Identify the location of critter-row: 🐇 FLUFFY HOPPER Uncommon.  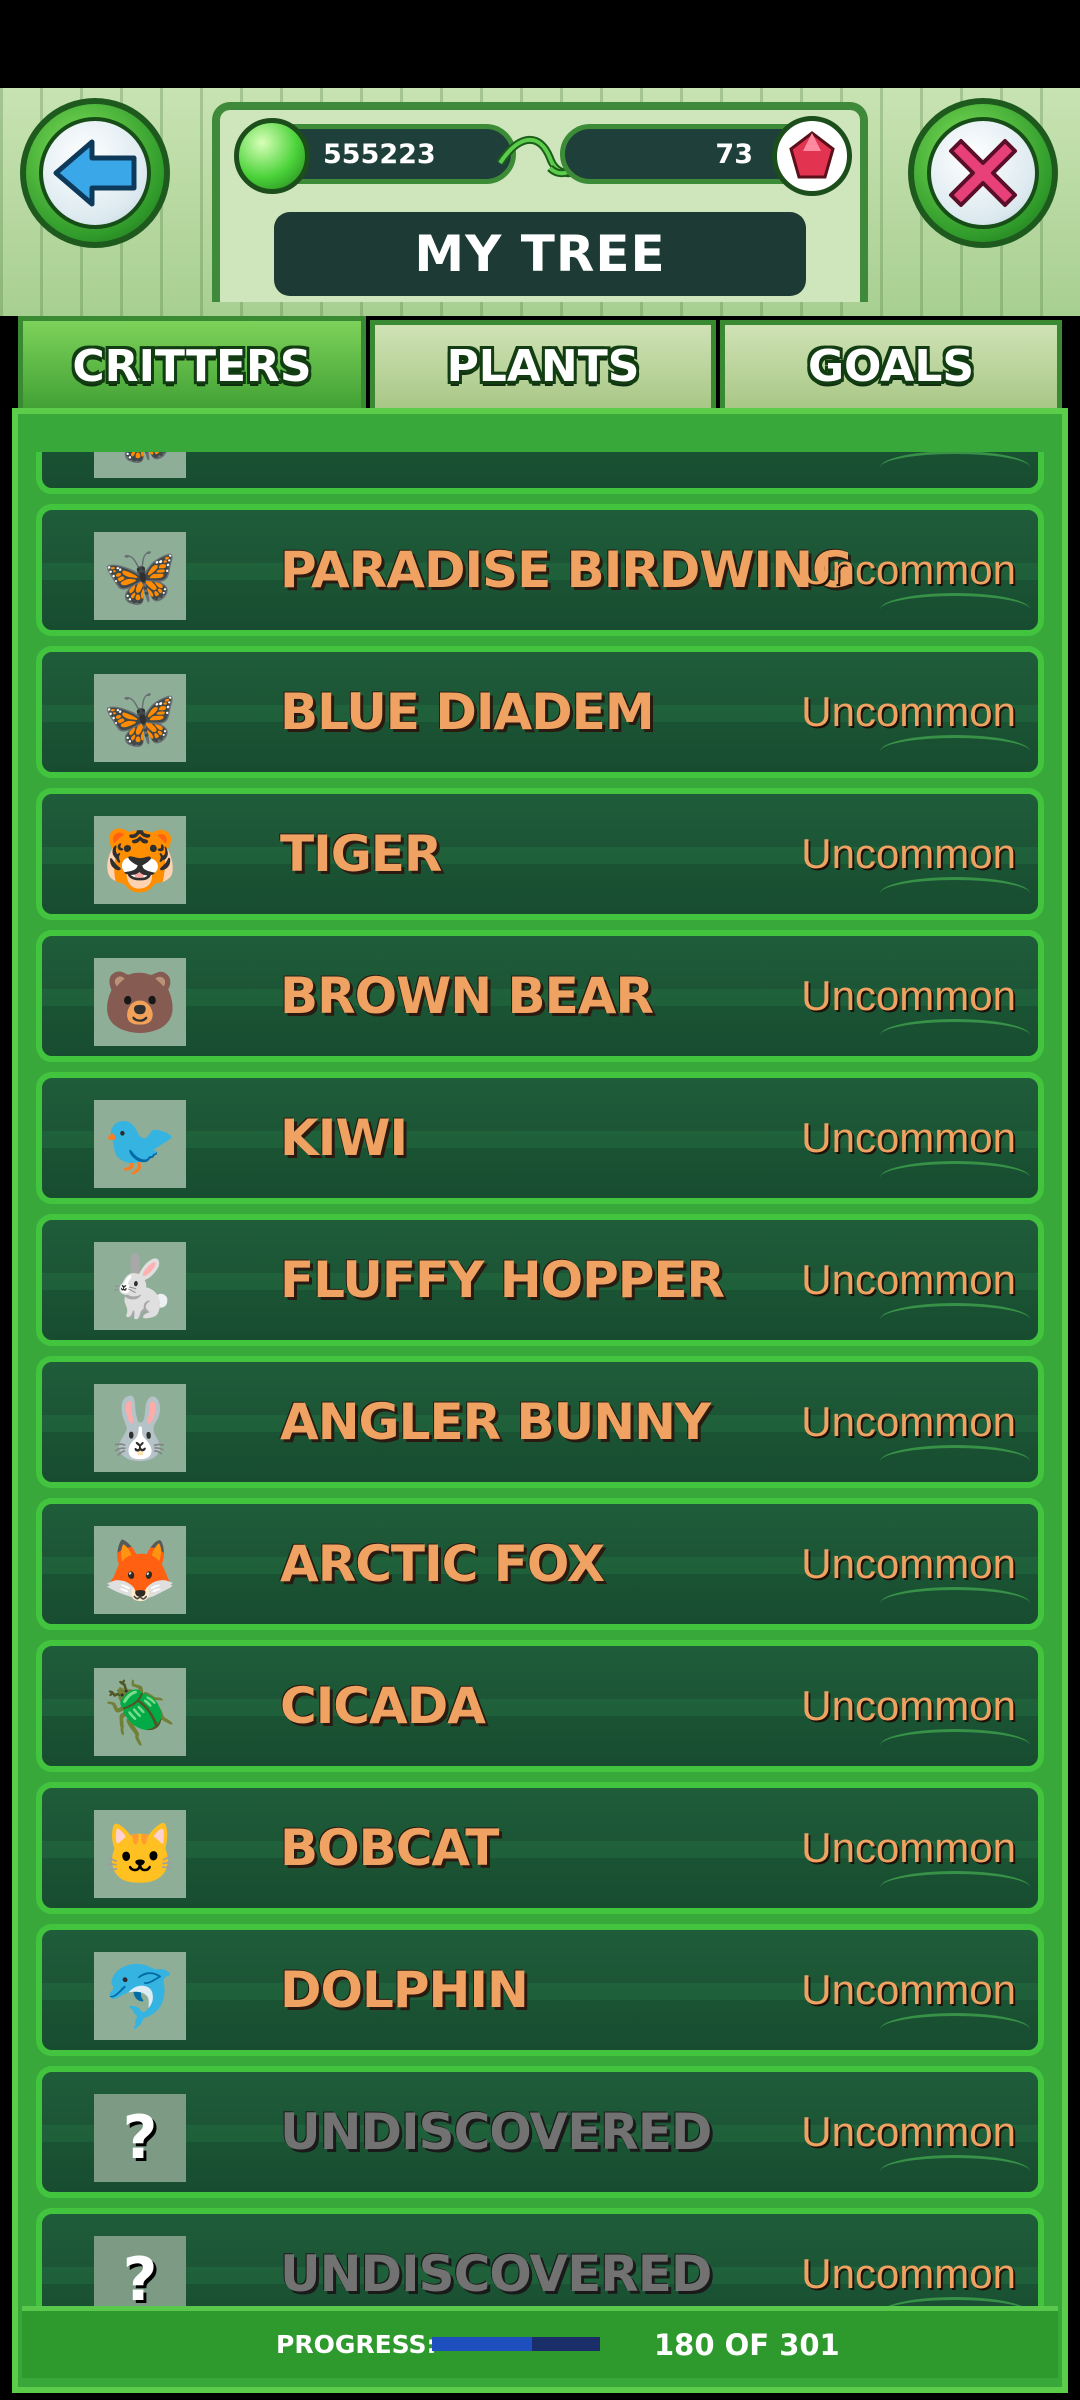
(540, 1280).